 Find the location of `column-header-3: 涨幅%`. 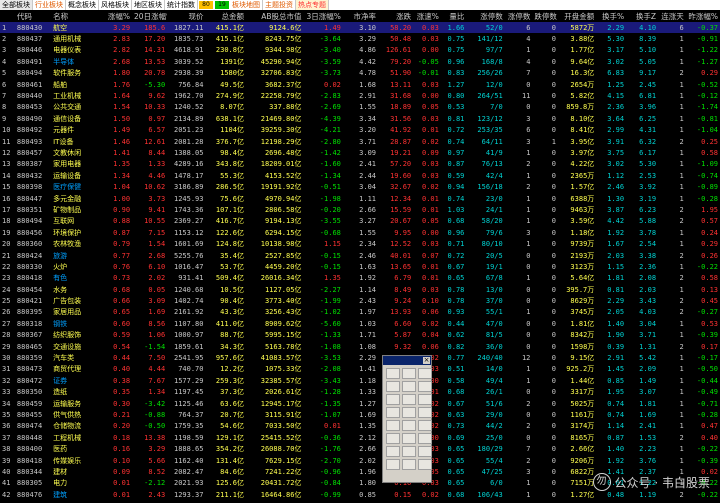

column-header-3: 涨幅% is located at coordinates (116, 16).